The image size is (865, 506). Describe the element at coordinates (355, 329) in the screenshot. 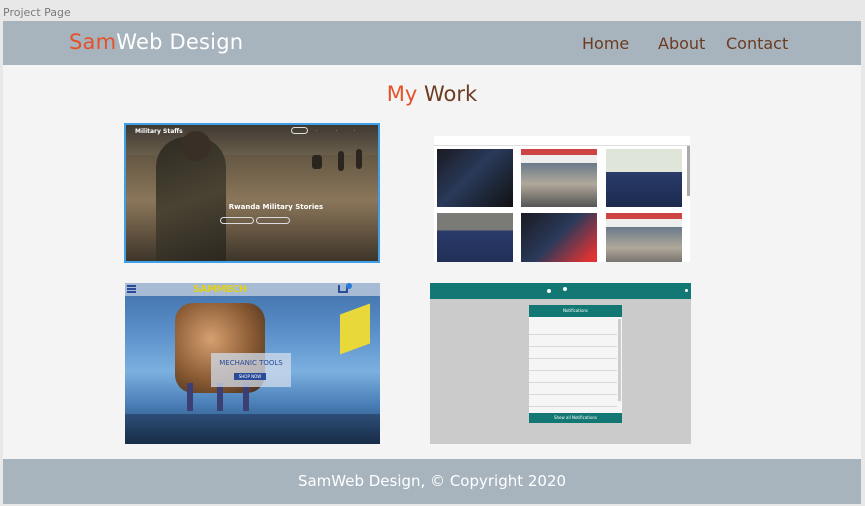

I see `machine-arm` at that location.